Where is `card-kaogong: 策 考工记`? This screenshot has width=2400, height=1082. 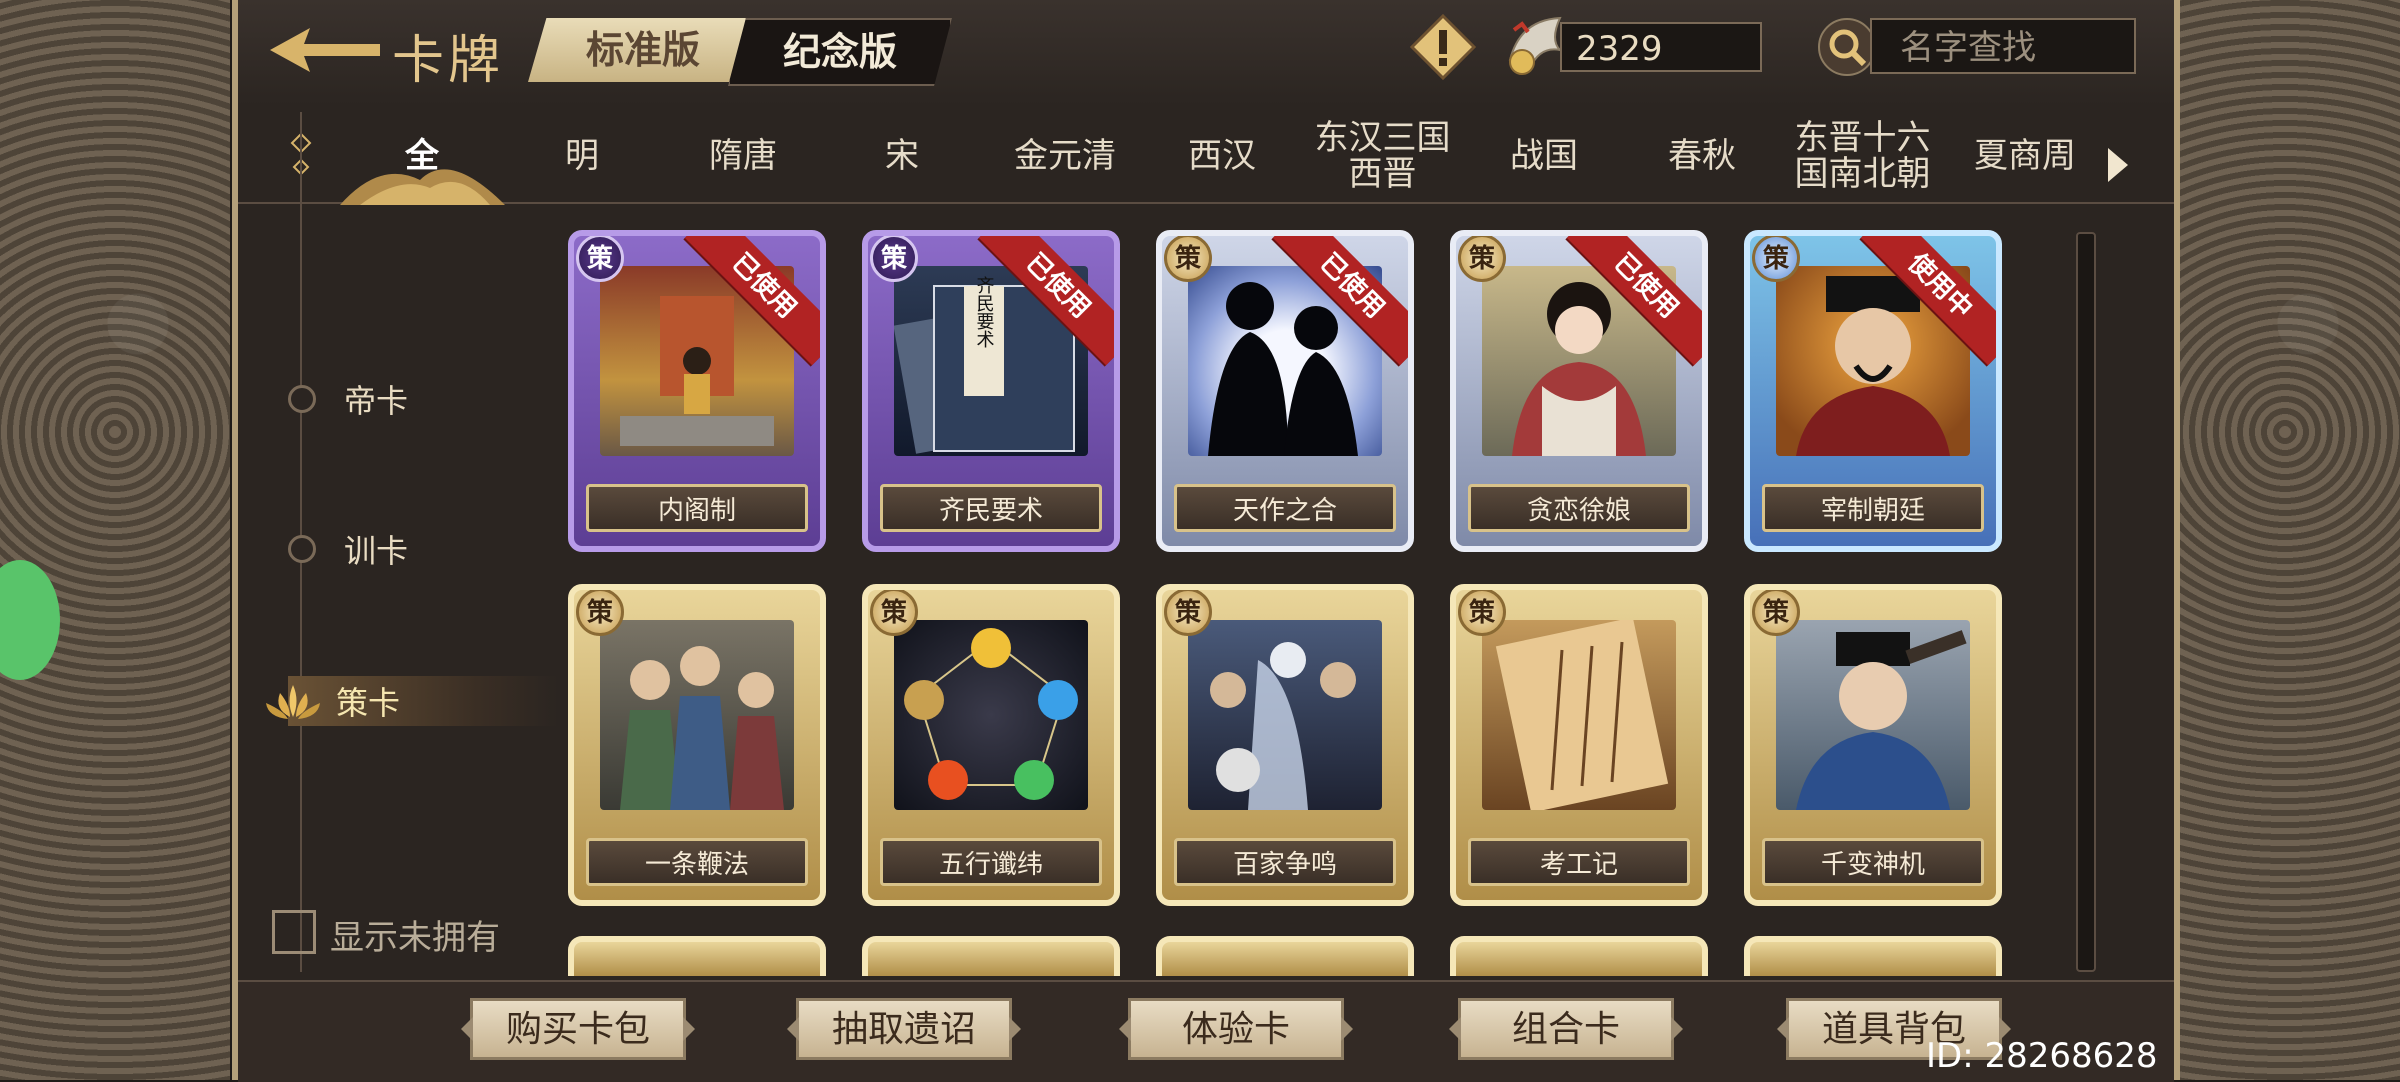 card-kaogong: 策 考工记 is located at coordinates (1579, 745).